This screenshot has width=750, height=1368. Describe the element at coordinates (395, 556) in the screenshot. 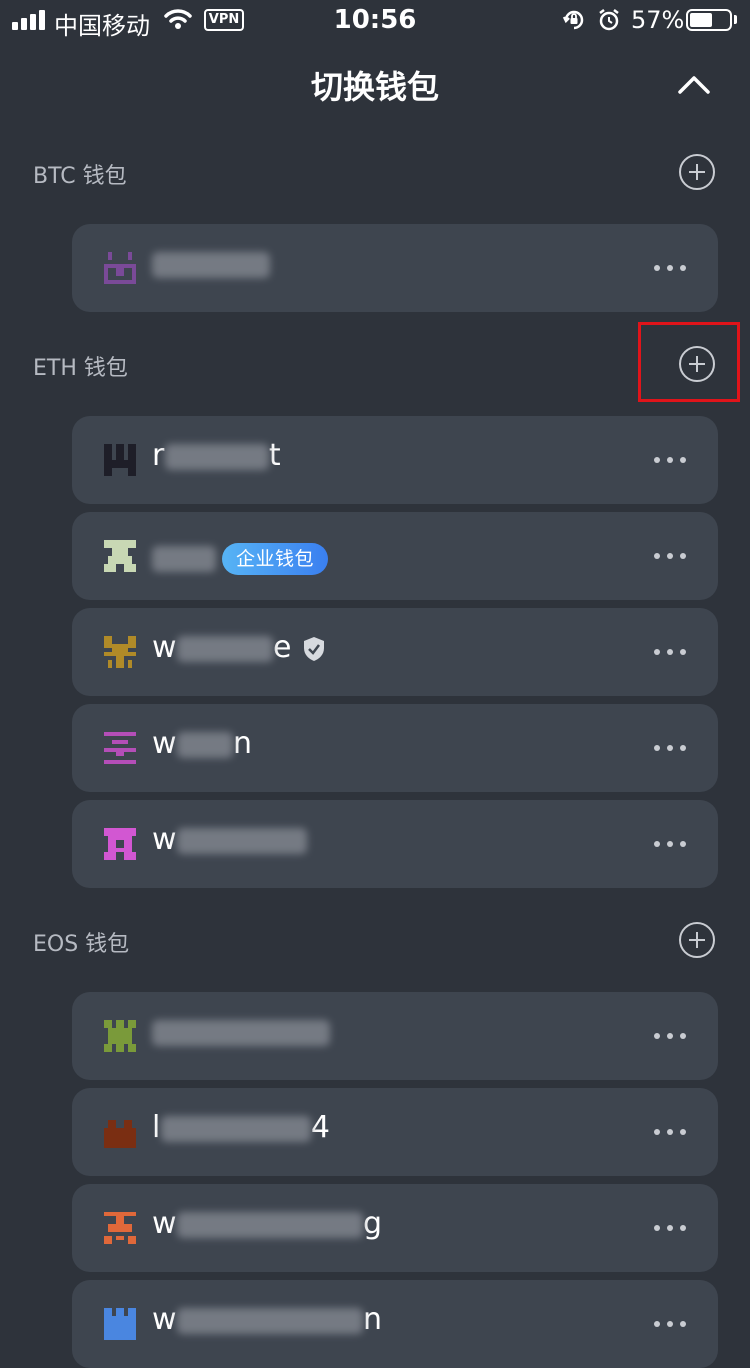

I see `wallet-card: 企业钱包` at that location.